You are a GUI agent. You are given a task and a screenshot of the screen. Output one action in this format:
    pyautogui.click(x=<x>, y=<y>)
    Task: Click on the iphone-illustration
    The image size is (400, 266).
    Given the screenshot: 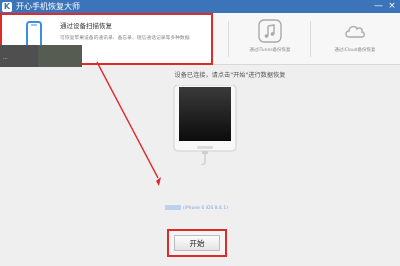 What is the action you would take?
    pyautogui.click(x=205, y=125)
    